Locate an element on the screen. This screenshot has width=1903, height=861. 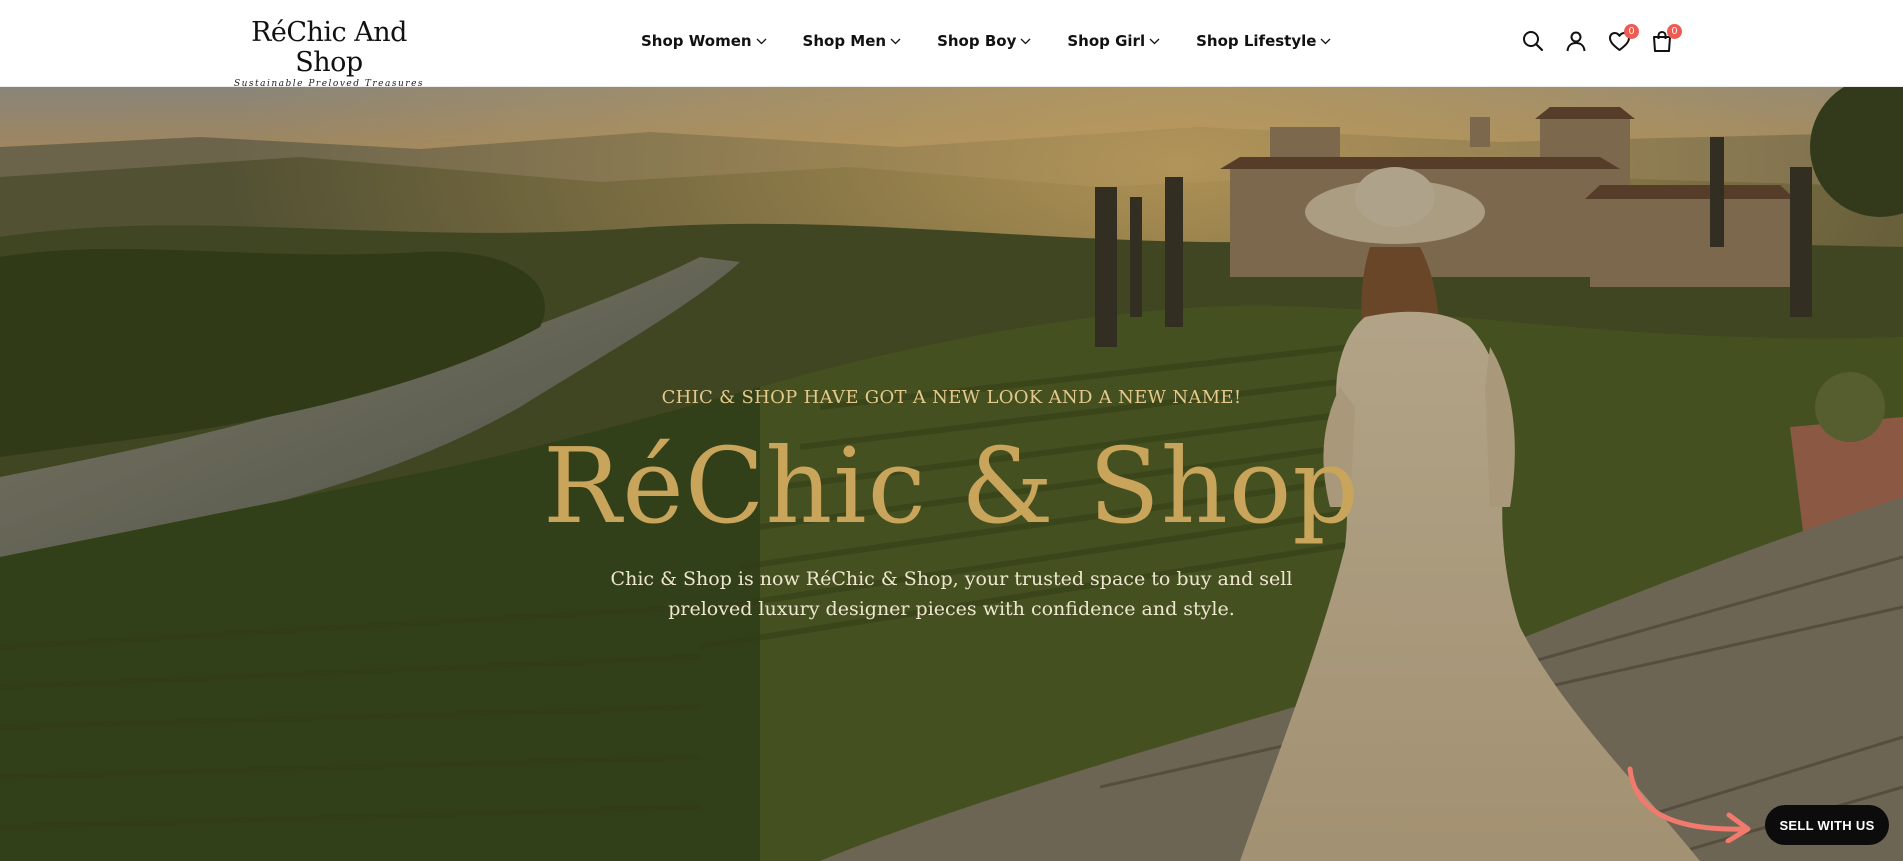
hero-title: RéChic & Shop is located at coordinates (951, 486).